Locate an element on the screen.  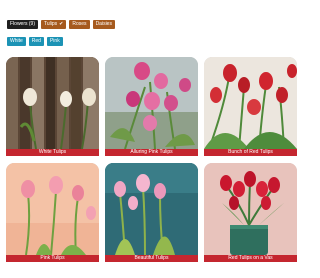
category-filter-row: Flowers (9) Tulips ✔ Roses Daisies is located at coordinates (61, 24).